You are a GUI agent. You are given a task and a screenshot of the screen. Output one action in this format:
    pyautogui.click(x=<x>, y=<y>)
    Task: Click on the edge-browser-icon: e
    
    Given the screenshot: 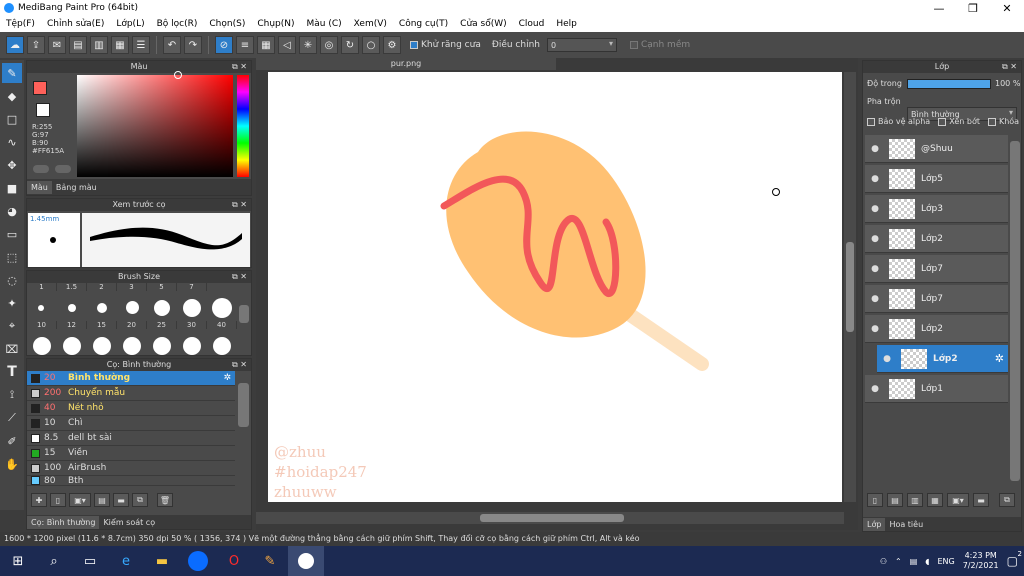 What is the action you would take?
    pyautogui.click(x=126, y=561)
    